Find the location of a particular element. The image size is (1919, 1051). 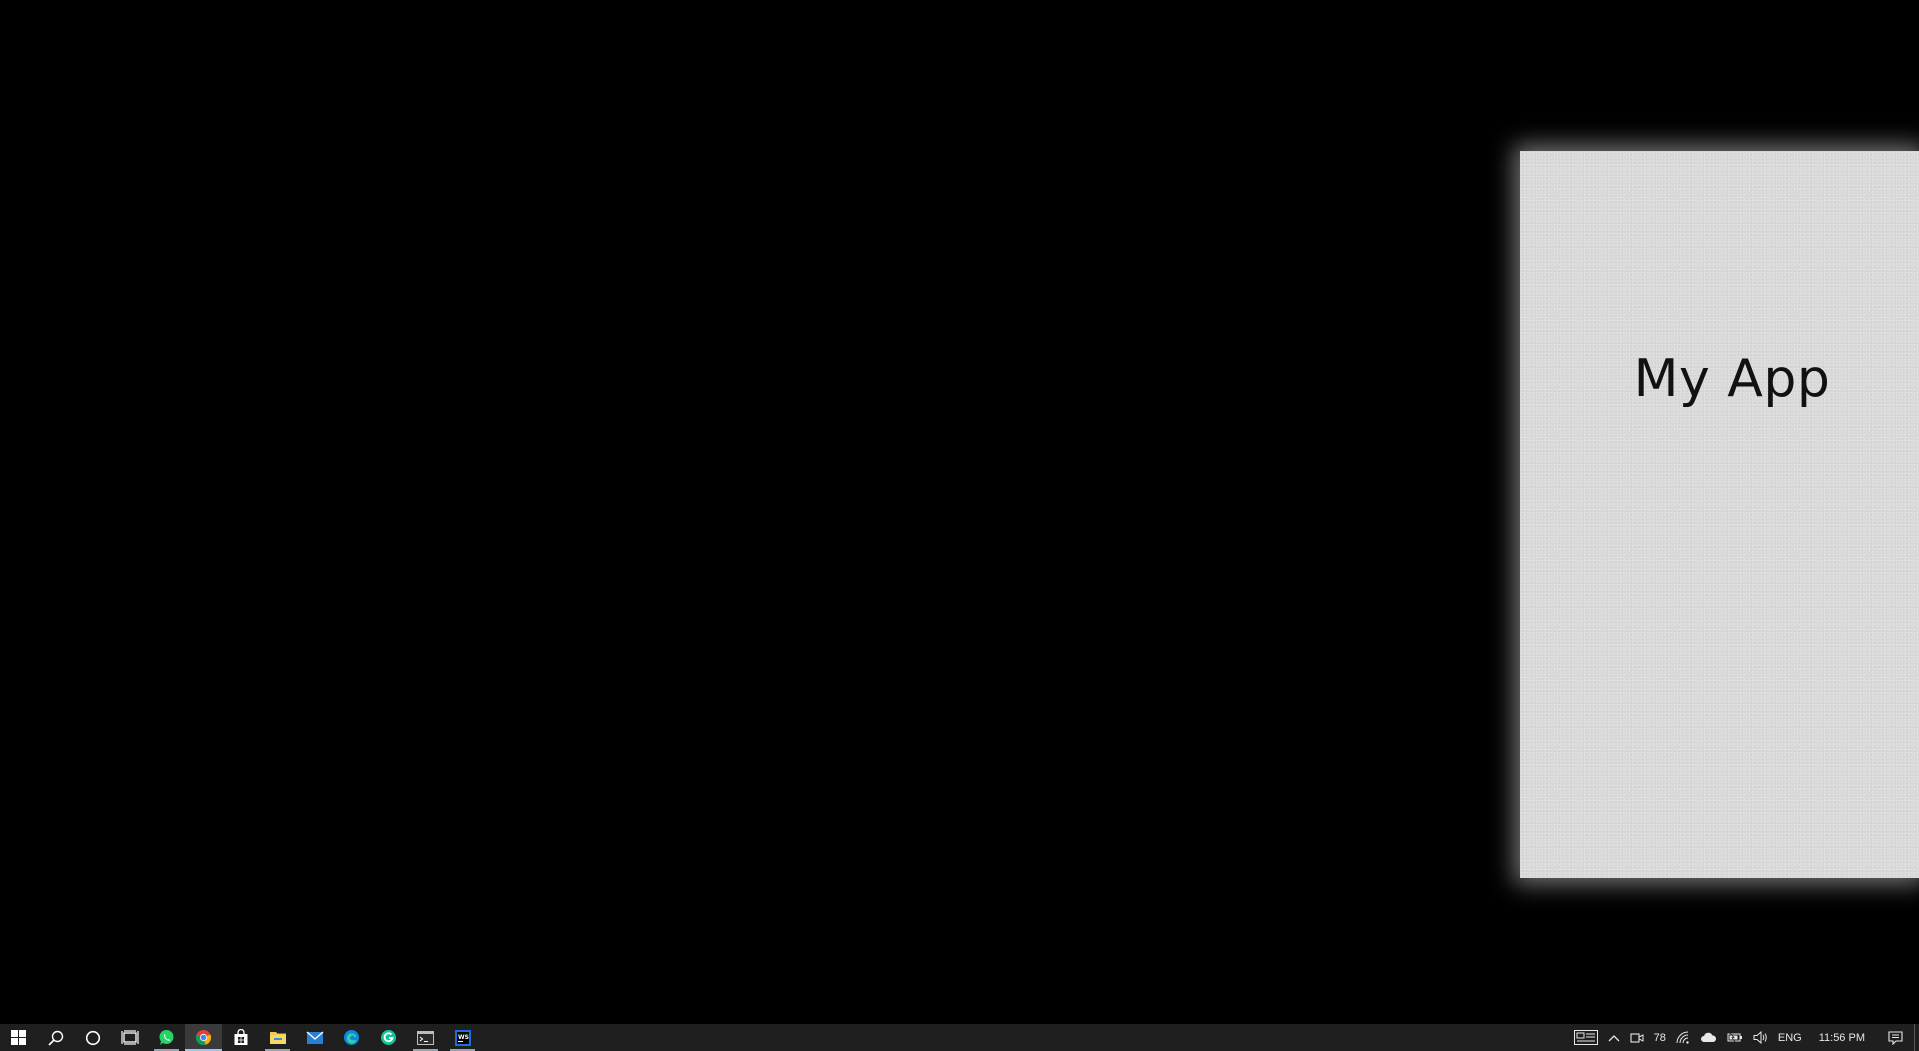

edge-button is located at coordinates (351, 1037).